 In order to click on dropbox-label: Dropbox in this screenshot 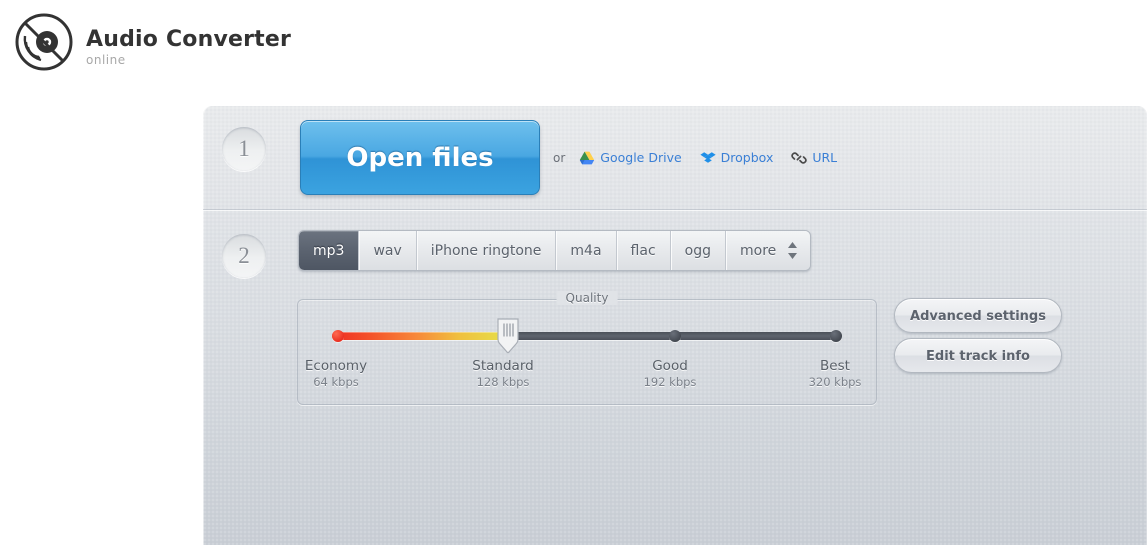, I will do `click(747, 157)`.